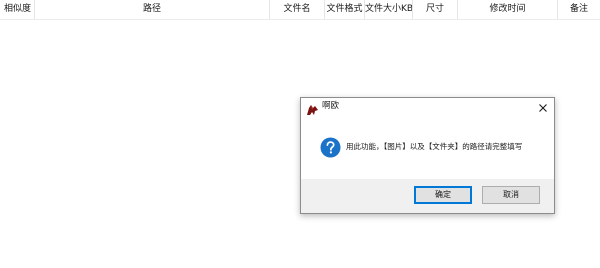  What do you see at coordinates (579, 9) in the screenshot?
I see `column-header-notes: 备注` at bounding box center [579, 9].